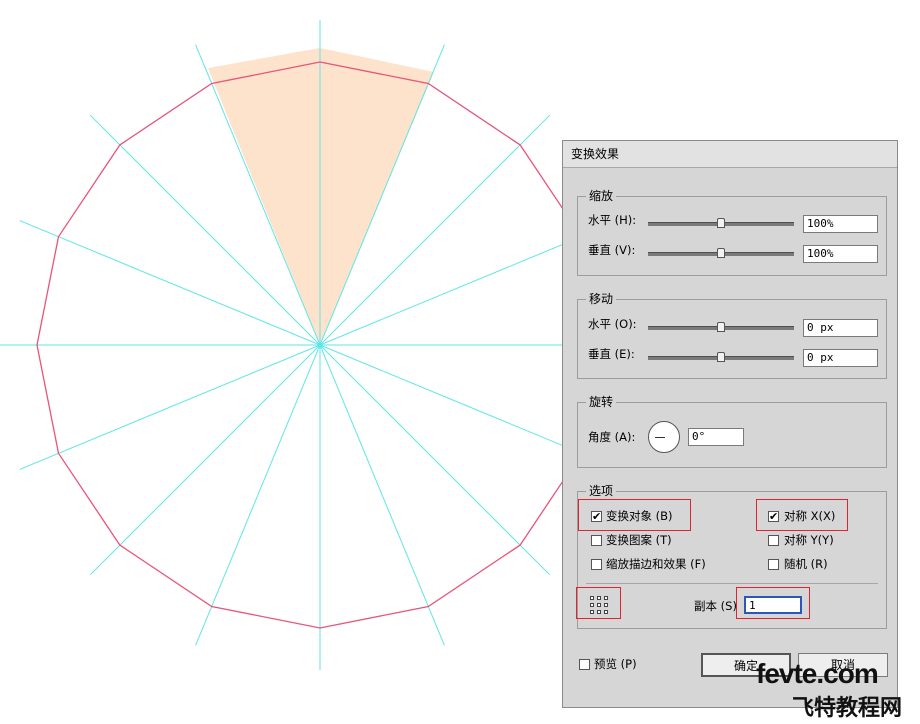  I want to click on preview-checkbox, so click(584, 664).